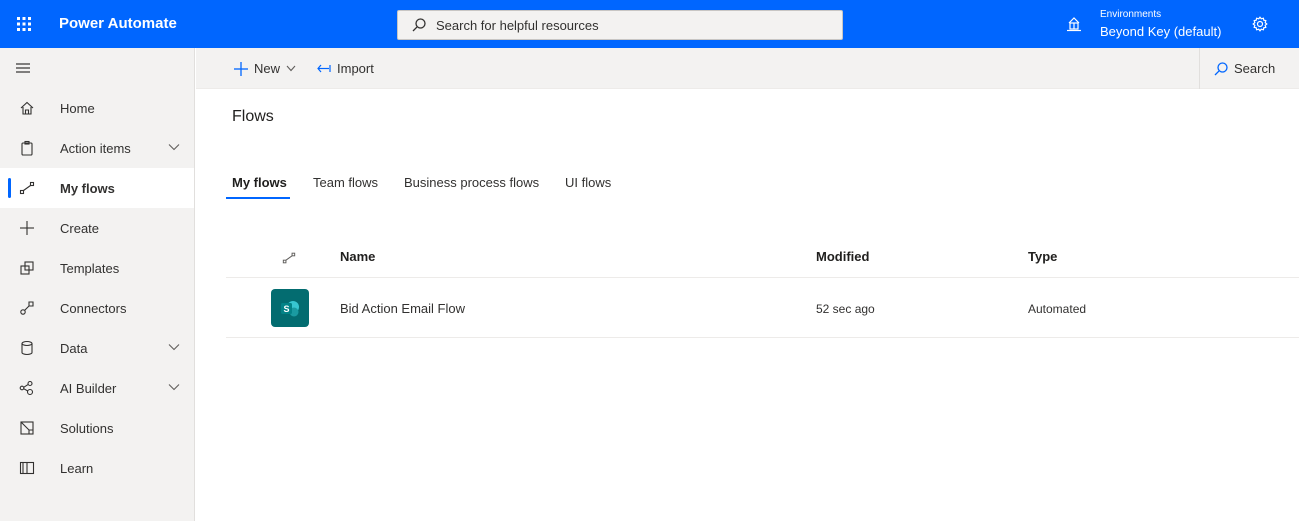 The height and width of the screenshot is (521, 1299). I want to click on search-placeholder: Search for helpful resources, so click(517, 25).